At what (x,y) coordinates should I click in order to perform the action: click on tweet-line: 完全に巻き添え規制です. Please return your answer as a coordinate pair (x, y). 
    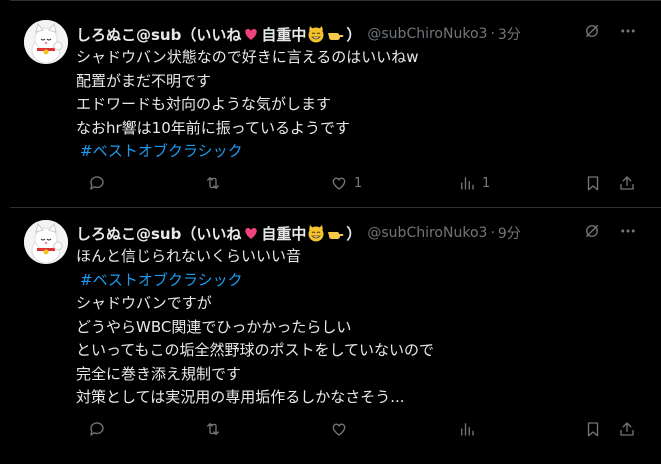
    Looking at the image, I should click on (159, 373).